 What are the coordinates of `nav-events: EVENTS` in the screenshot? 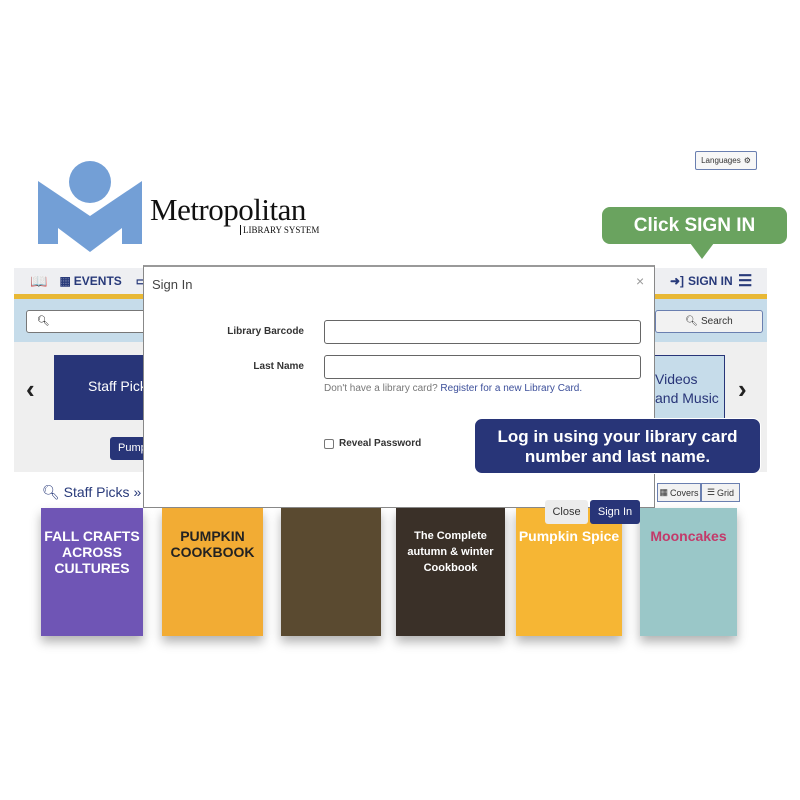 It's located at (98, 281).